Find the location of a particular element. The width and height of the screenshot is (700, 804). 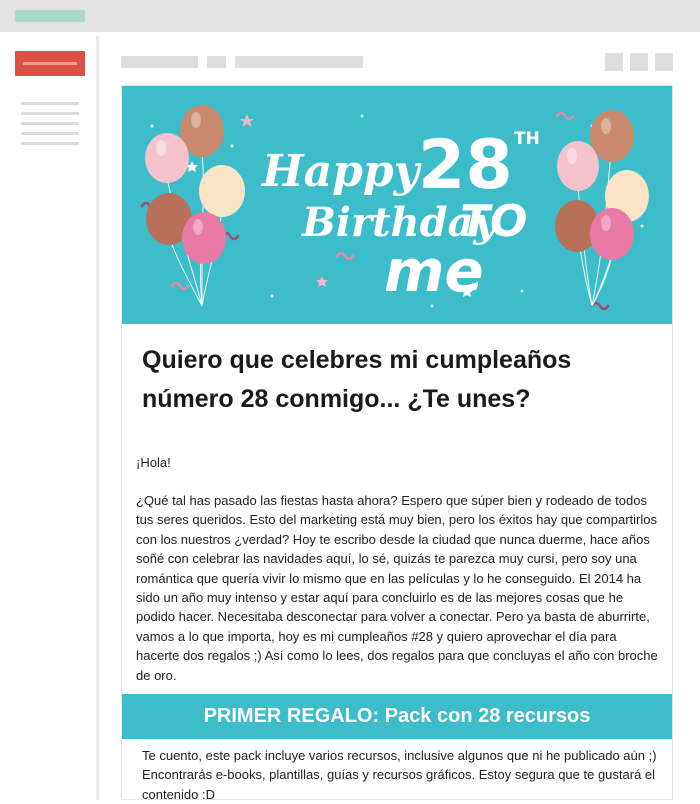

sidebar is located at coordinates (48, 416).